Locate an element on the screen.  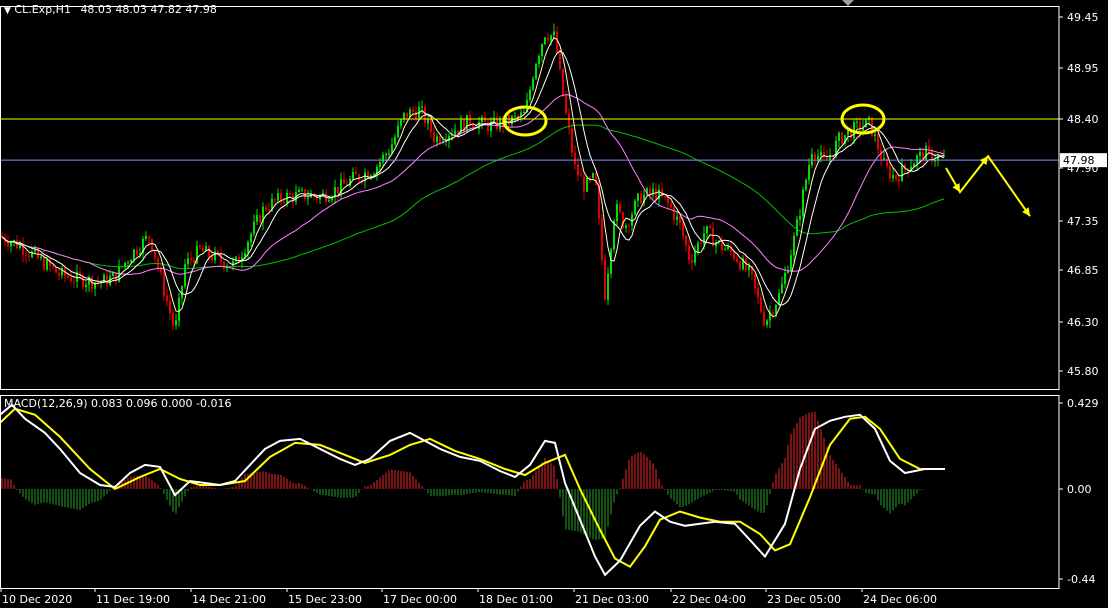
dropdown-triangle-icon: ▼ is located at coordinates (7, 11).